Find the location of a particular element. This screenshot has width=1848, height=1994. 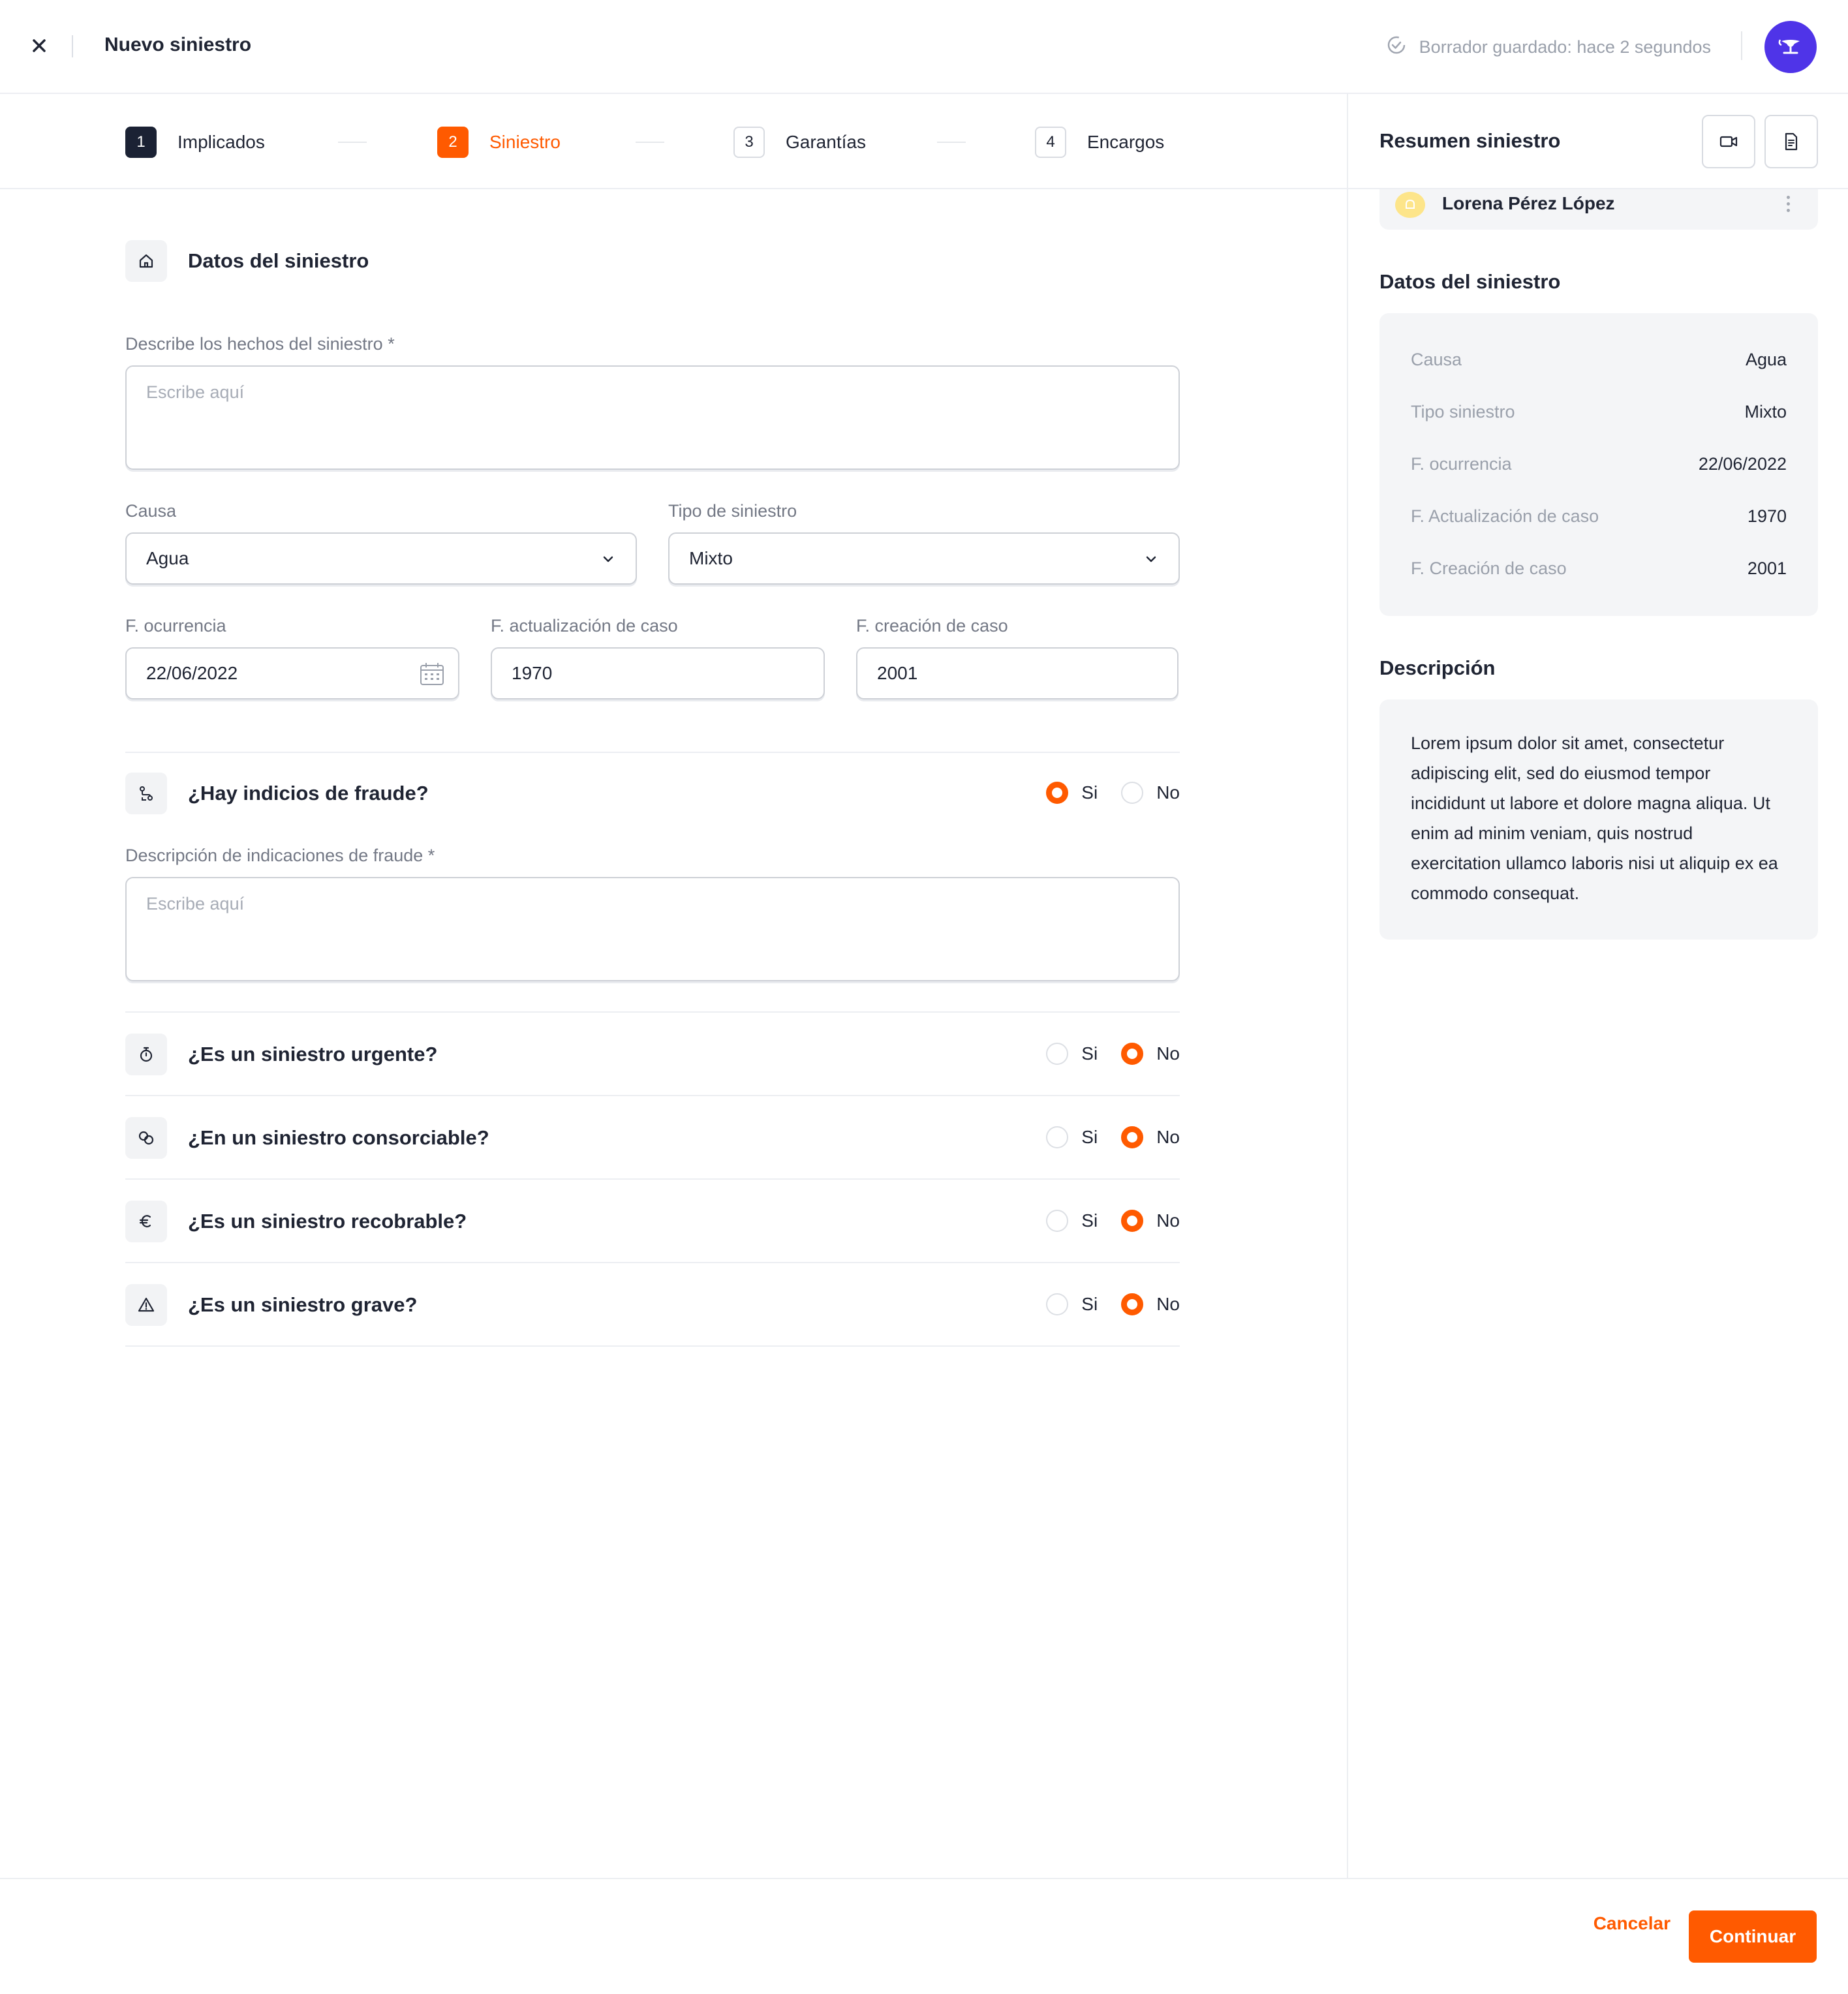

warning-icon is located at coordinates (146, 1305).